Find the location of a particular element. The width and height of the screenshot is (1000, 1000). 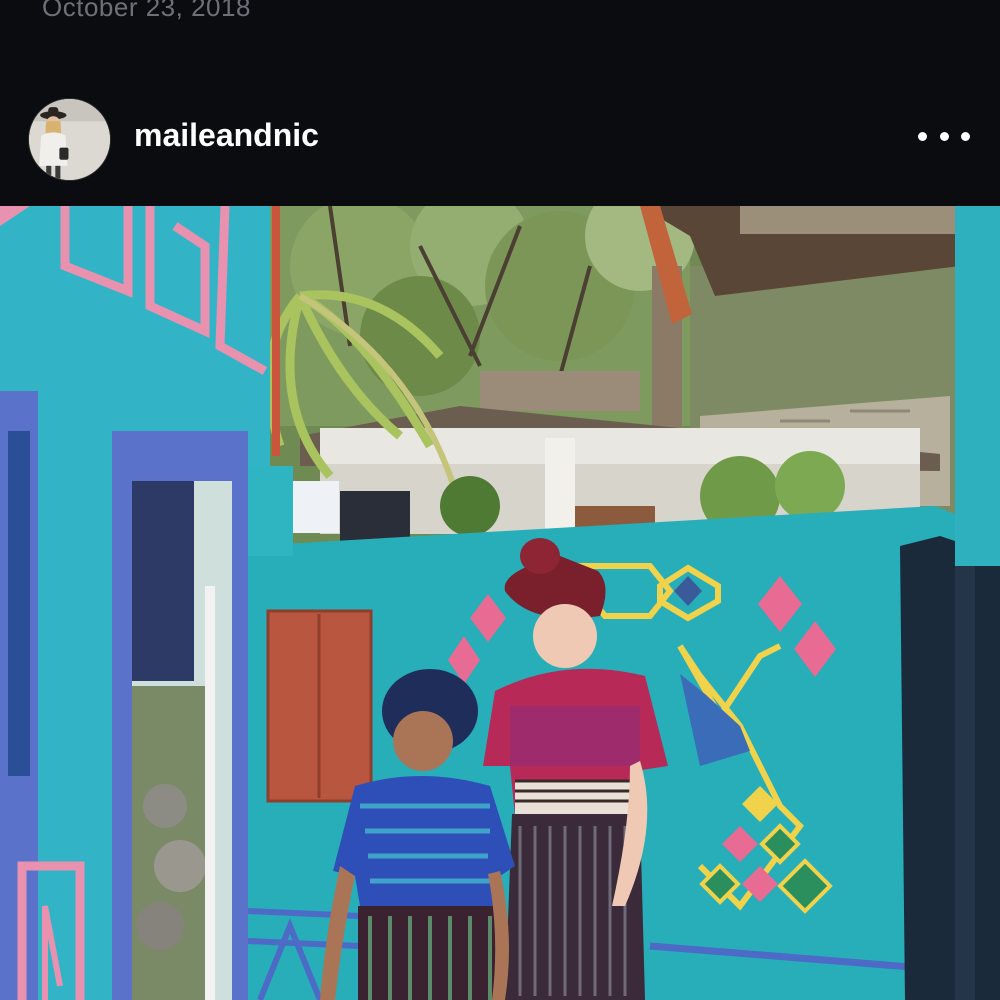

post-date: October 23, 2018 is located at coordinates (146, 11).